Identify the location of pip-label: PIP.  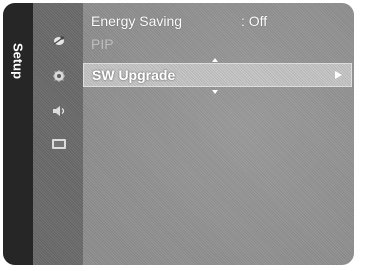
(102, 44).